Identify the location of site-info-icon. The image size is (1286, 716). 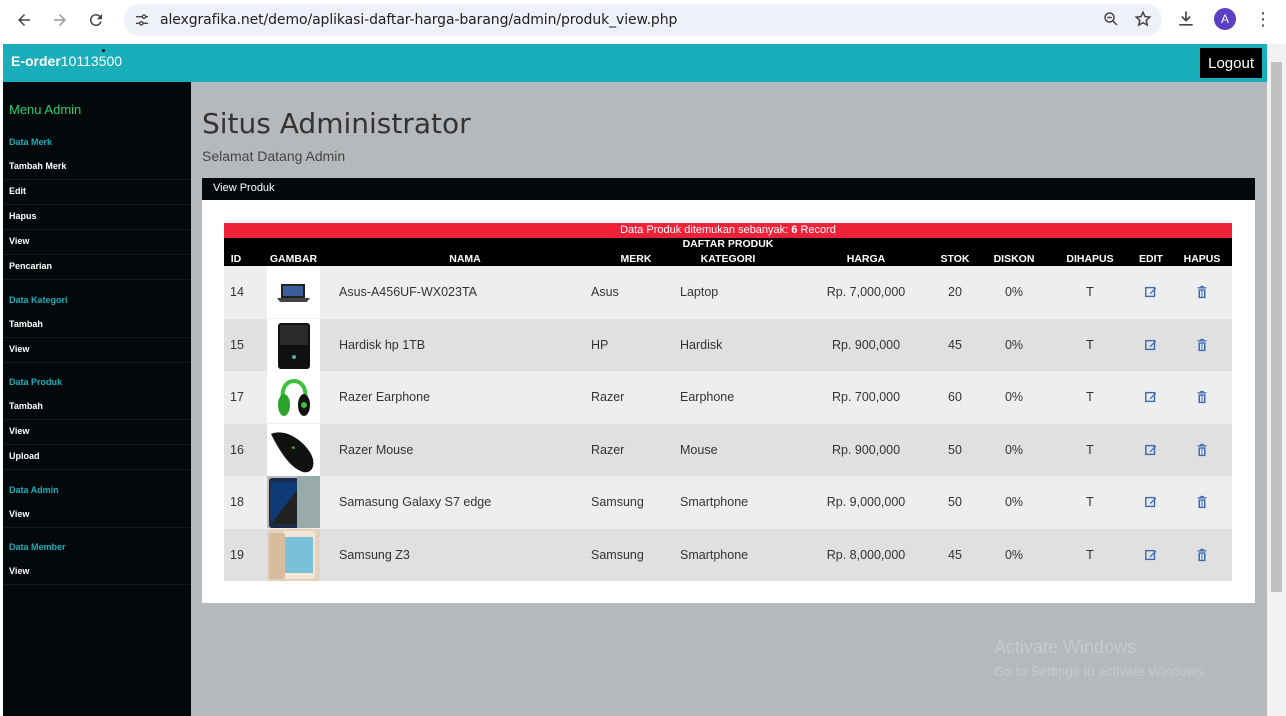
(142, 20).